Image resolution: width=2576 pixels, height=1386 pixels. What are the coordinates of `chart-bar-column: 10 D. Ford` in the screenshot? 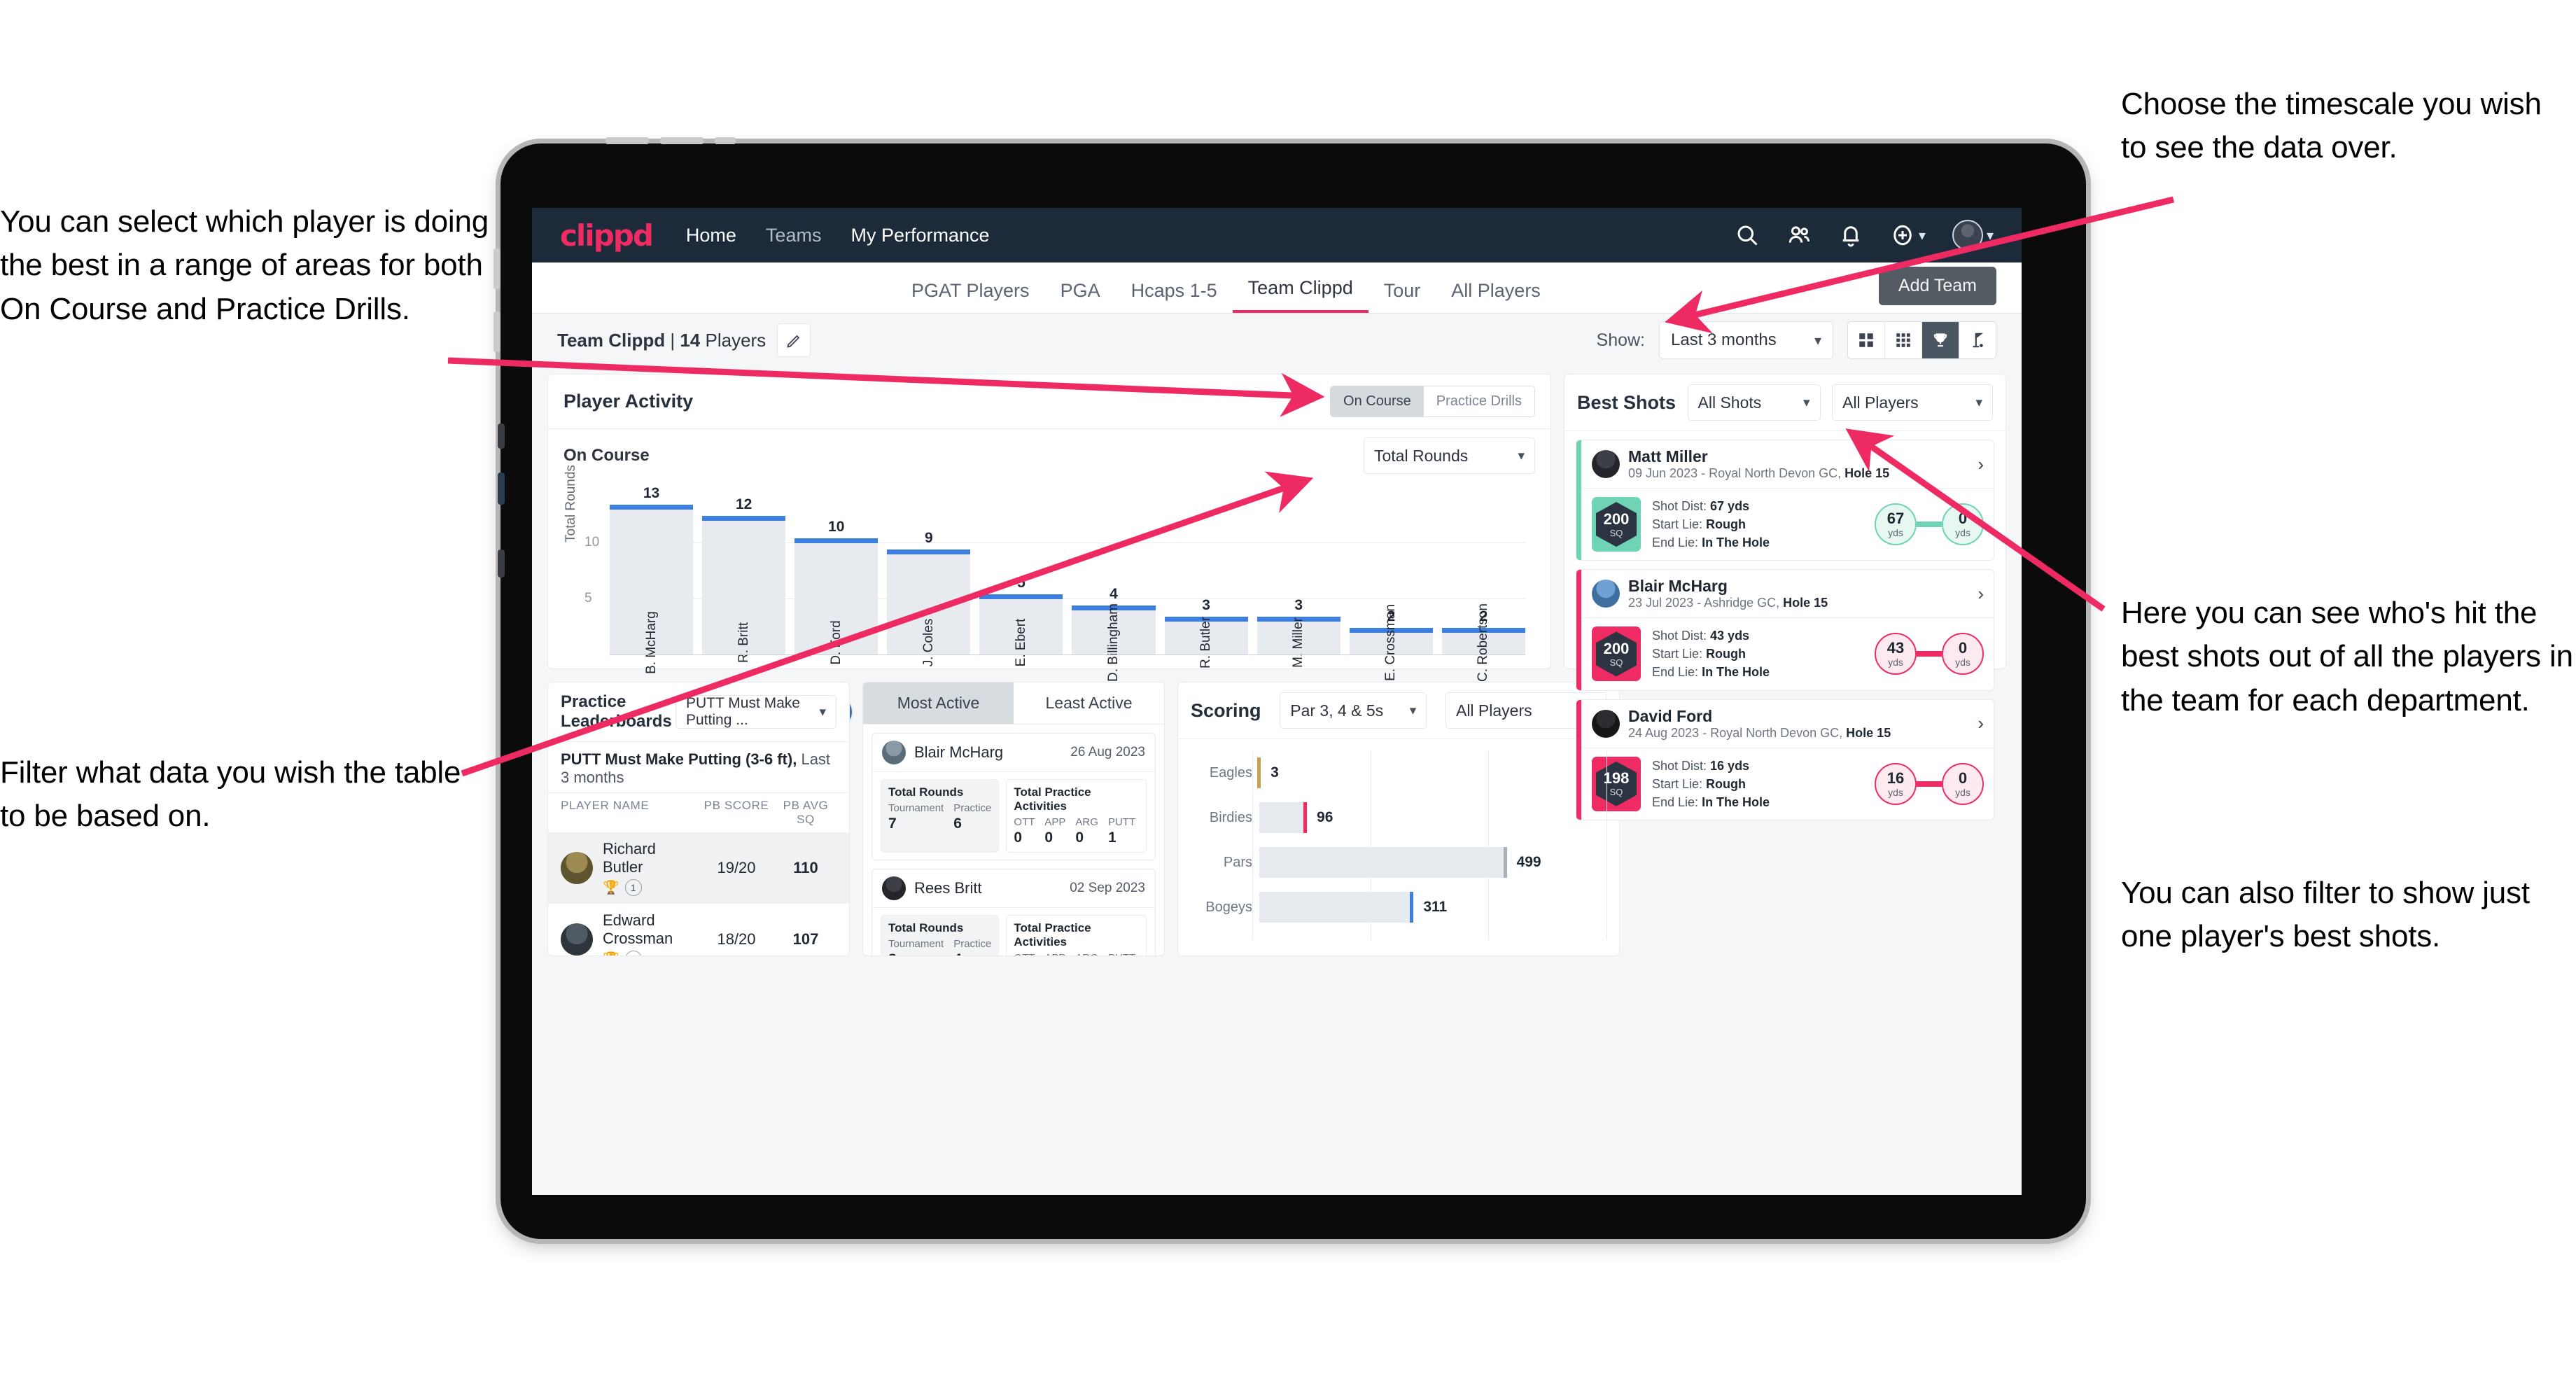 It's located at (836, 581).